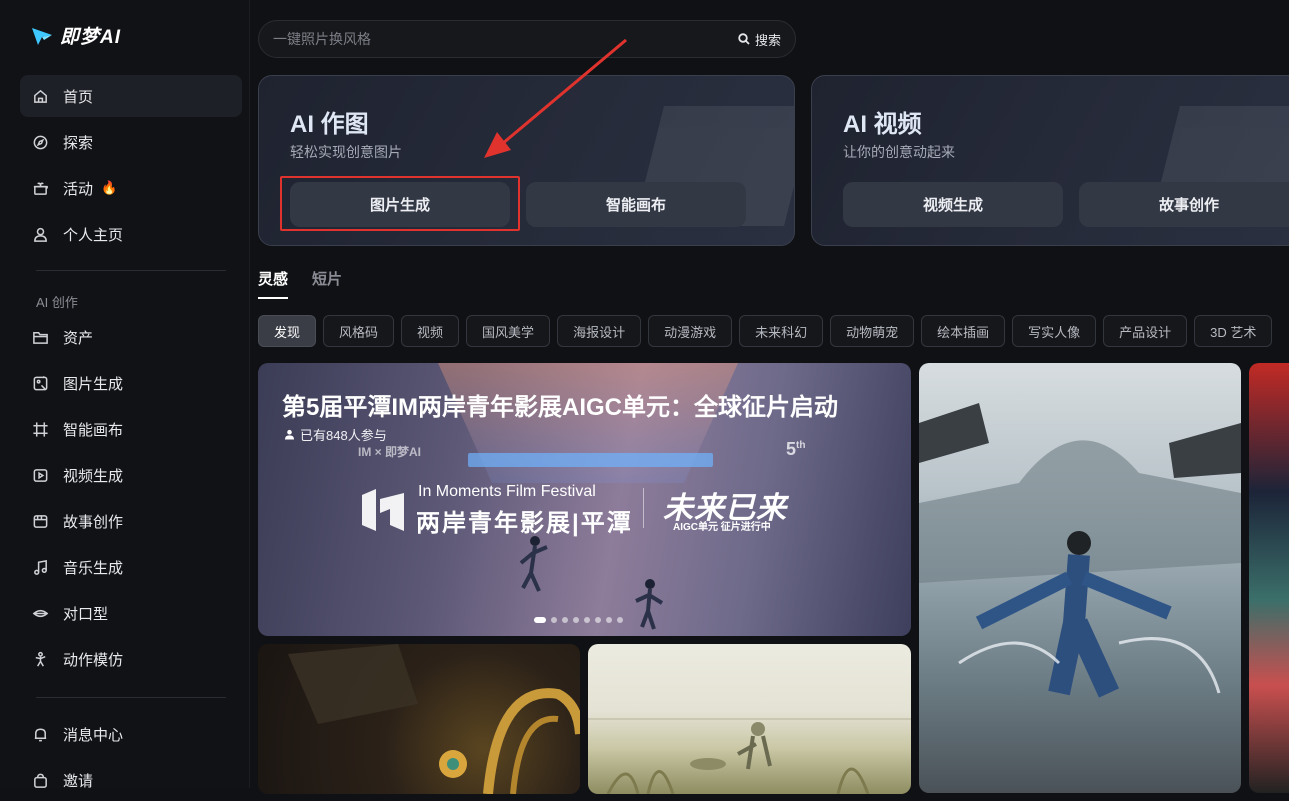 The width and height of the screenshot is (1289, 801). What do you see at coordinates (643, 508) in the screenshot?
I see `banner-separator` at bounding box center [643, 508].